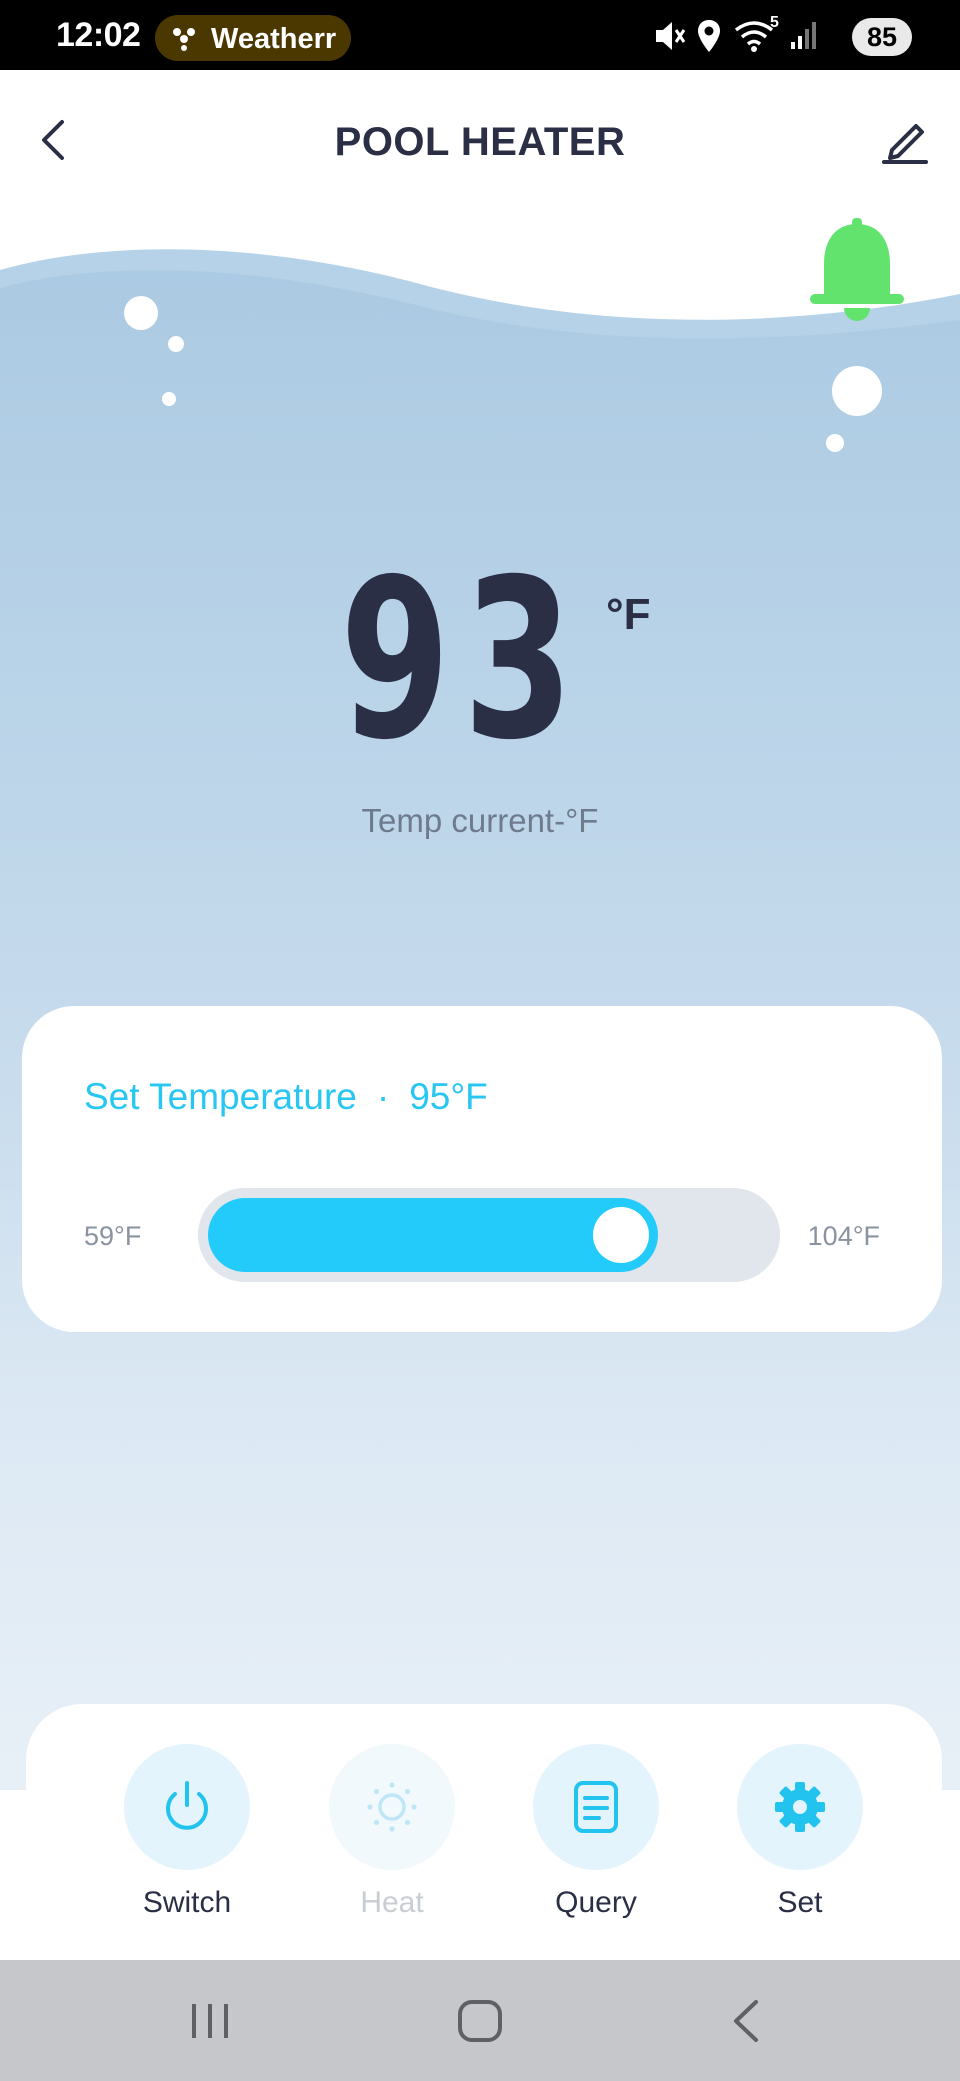  I want to click on power-icon, so click(187, 1805).